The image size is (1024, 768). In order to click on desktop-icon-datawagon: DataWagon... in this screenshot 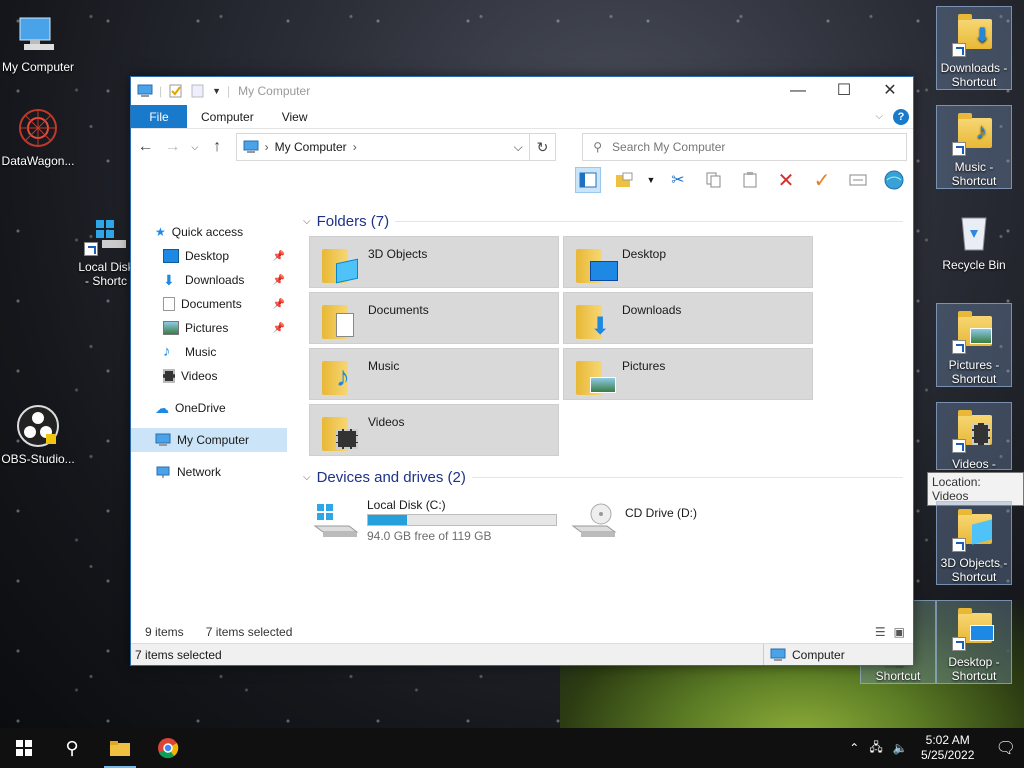, I will do `click(38, 134)`.